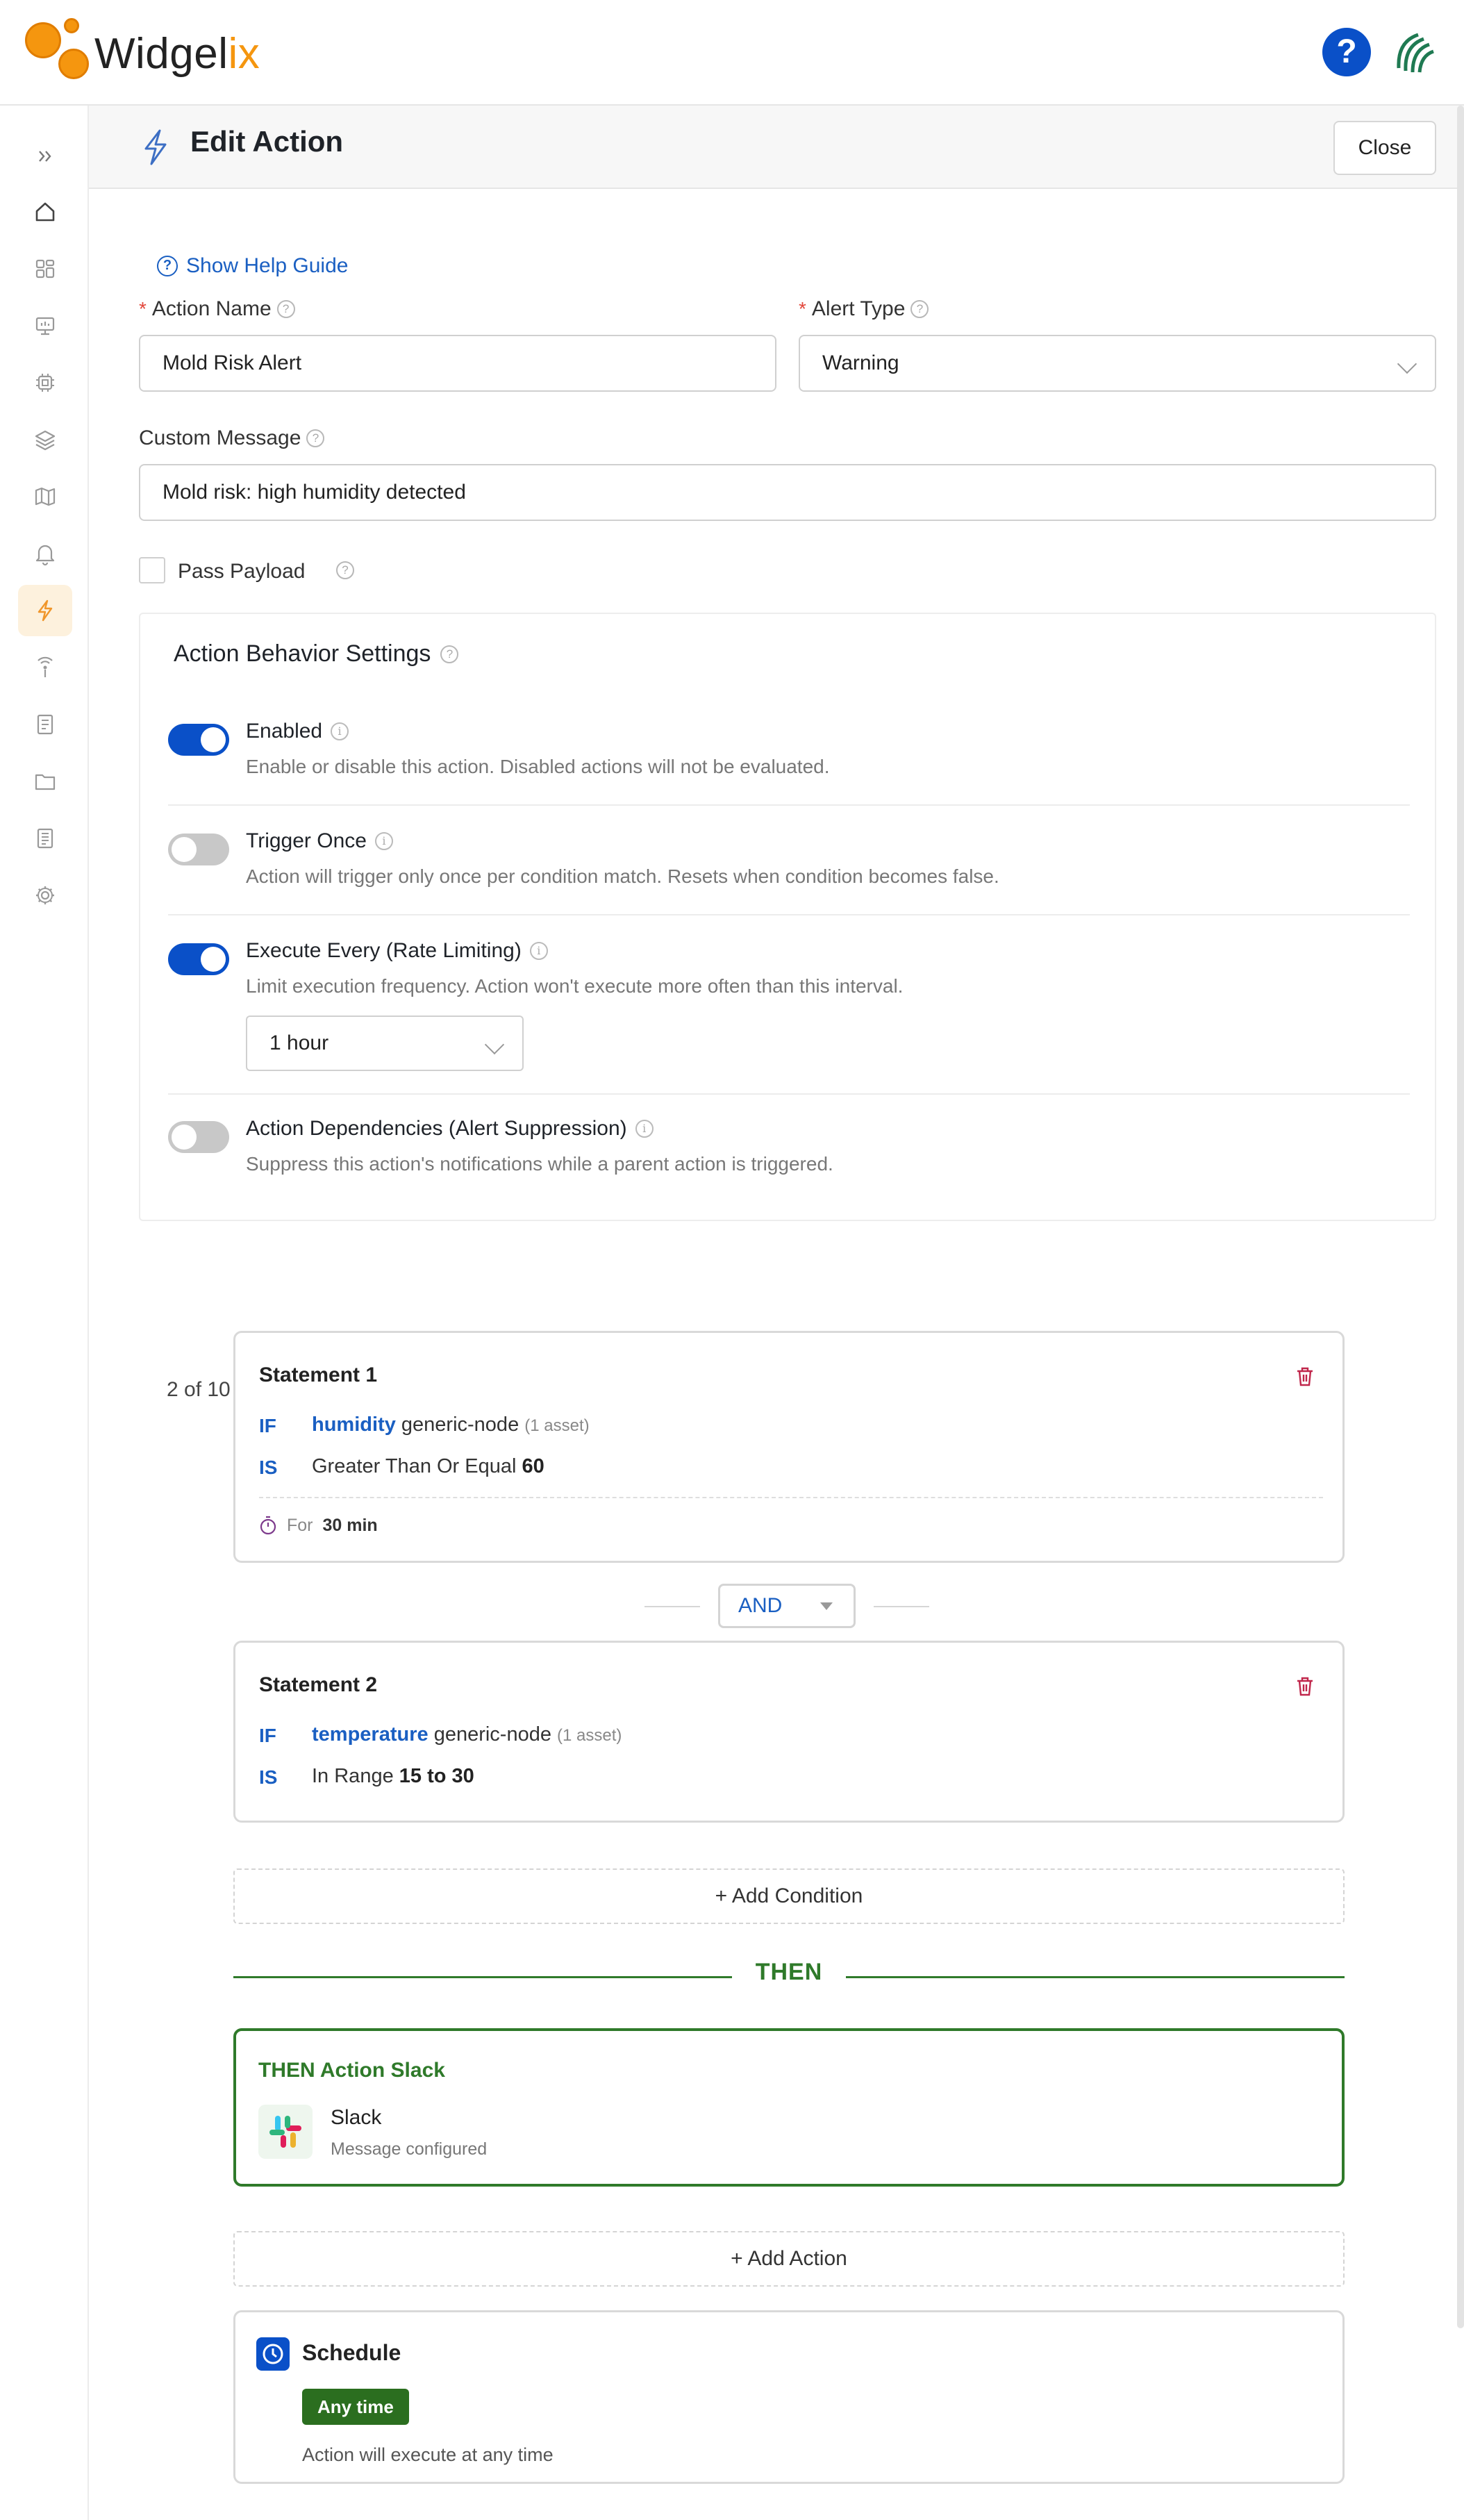 This screenshot has height=2520, width=1464. Describe the element at coordinates (267, 265) in the screenshot. I see `help-guide-label: Show Help Guide` at that location.